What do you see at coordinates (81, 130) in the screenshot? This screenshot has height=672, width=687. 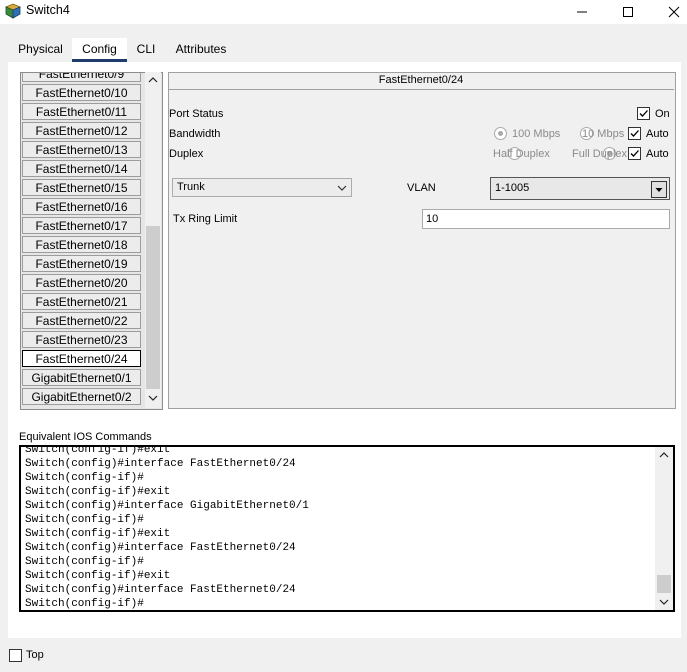 I see `port-list-item: FastEthernet0/12` at bounding box center [81, 130].